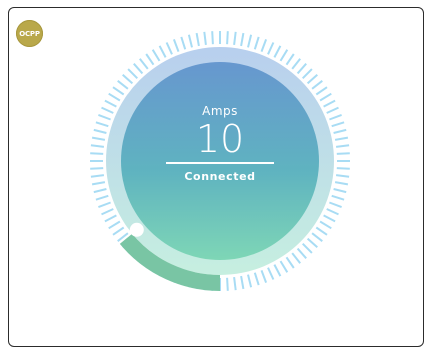  Describe the element at coordinates (220, 176) in the screenshot. I see `connection-status: Connected` at that location.